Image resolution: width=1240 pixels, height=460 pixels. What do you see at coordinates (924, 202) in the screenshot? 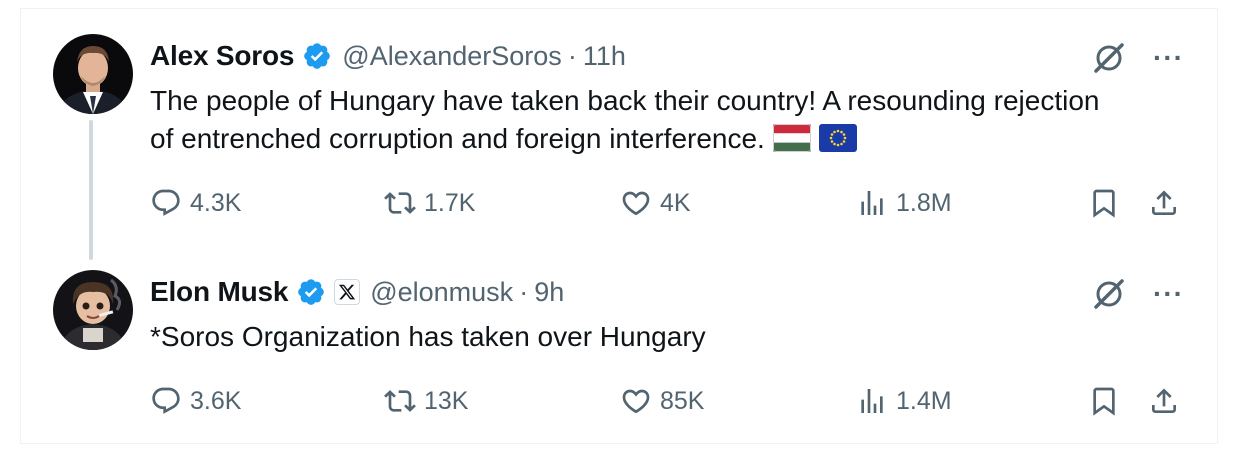
I see `view-count: 1.8M` at bounding box center [924, 202].